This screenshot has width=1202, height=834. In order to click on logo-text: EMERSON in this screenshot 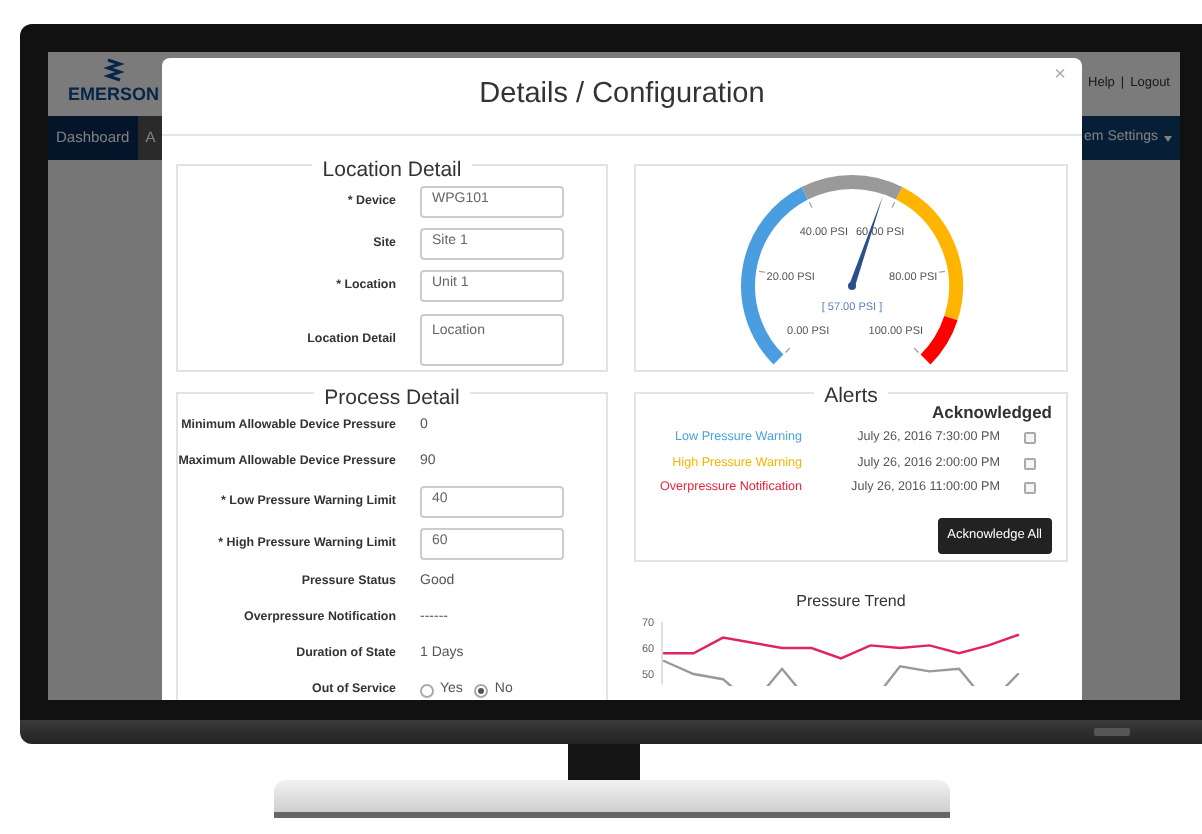, I will do `click(114, 95)`.